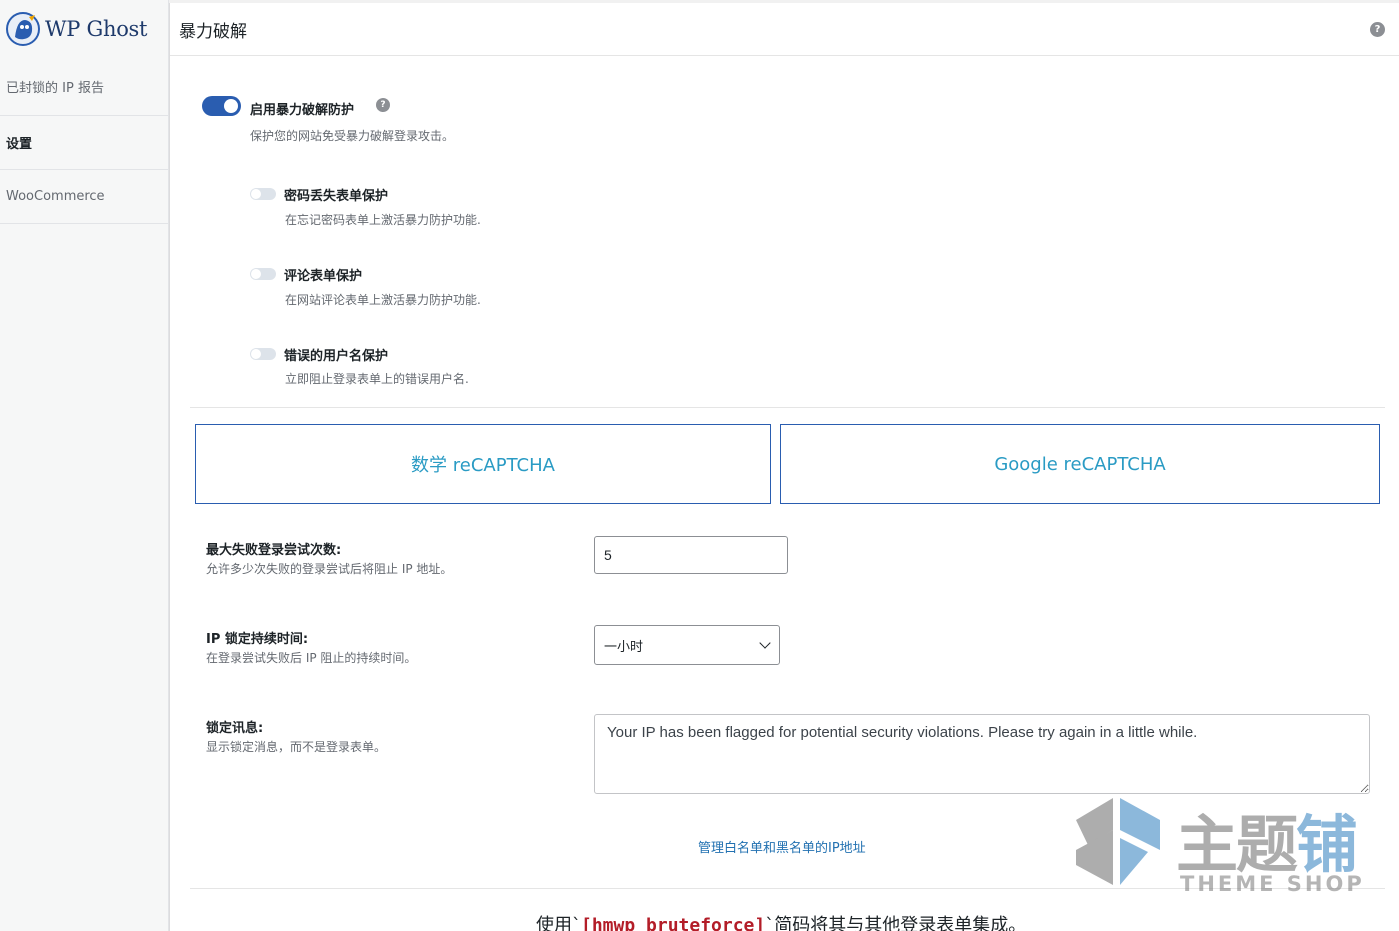 The height and width of the screenshot is (931, 1399). What do you see at coordinates (55, 196) in the screenshot?
I see `sidebar-item-label: WooCommerce` at bounding box center [55, 196].